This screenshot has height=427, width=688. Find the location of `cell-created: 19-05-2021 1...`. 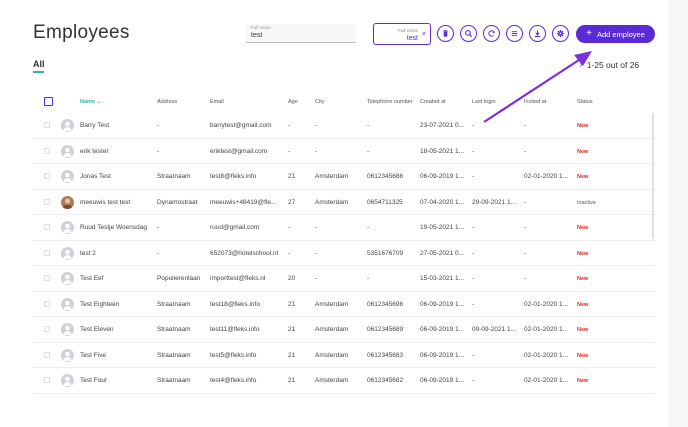

cell-created: 19-05-2021 1... is located at coordinates (442, 227).